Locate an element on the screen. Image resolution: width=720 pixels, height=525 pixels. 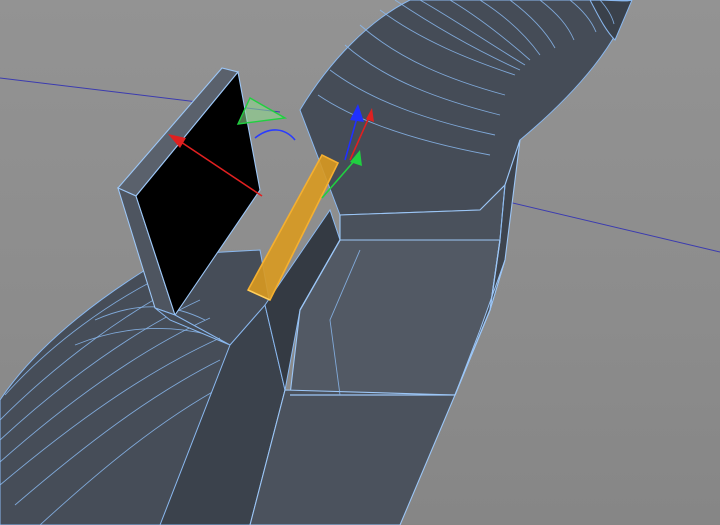
gizmo-rotation-arc-icon is located at coordinates (275, 135).